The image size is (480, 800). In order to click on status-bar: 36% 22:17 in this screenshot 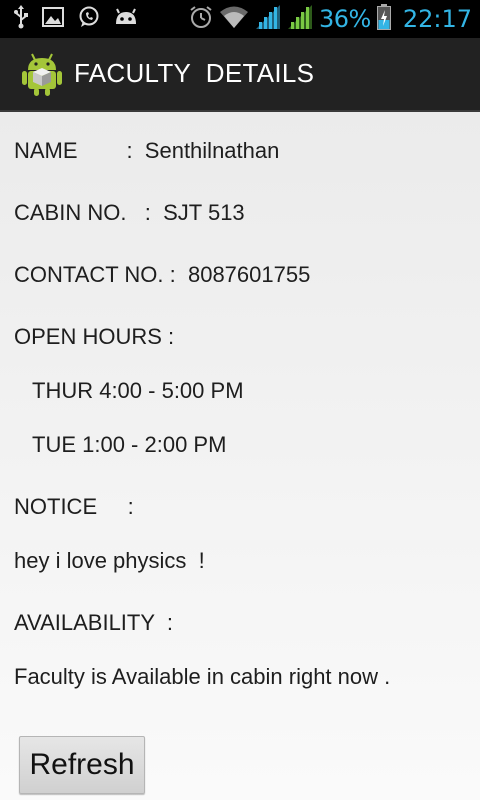, I will do `click(240, 19)`.